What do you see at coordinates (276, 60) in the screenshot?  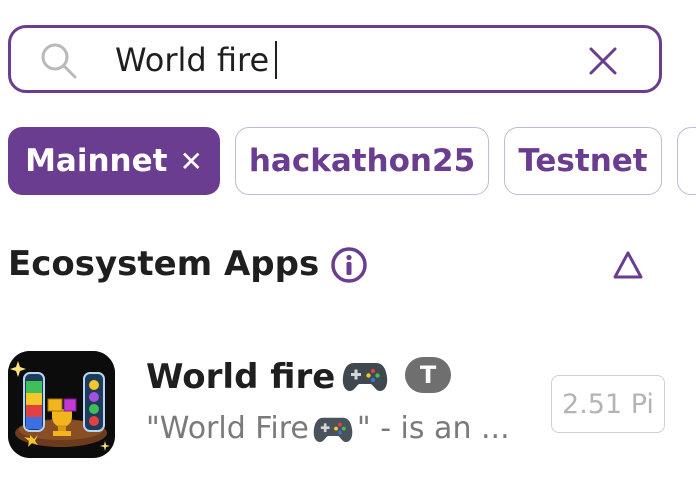 I see `text-caret` at bounding box center [276, 60].